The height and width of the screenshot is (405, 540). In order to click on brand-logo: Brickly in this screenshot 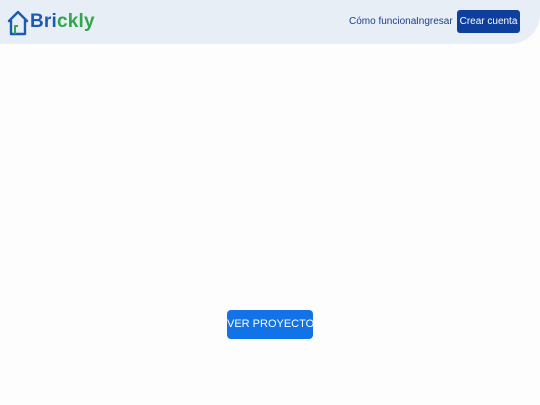, I will do `click(51, 22)`.